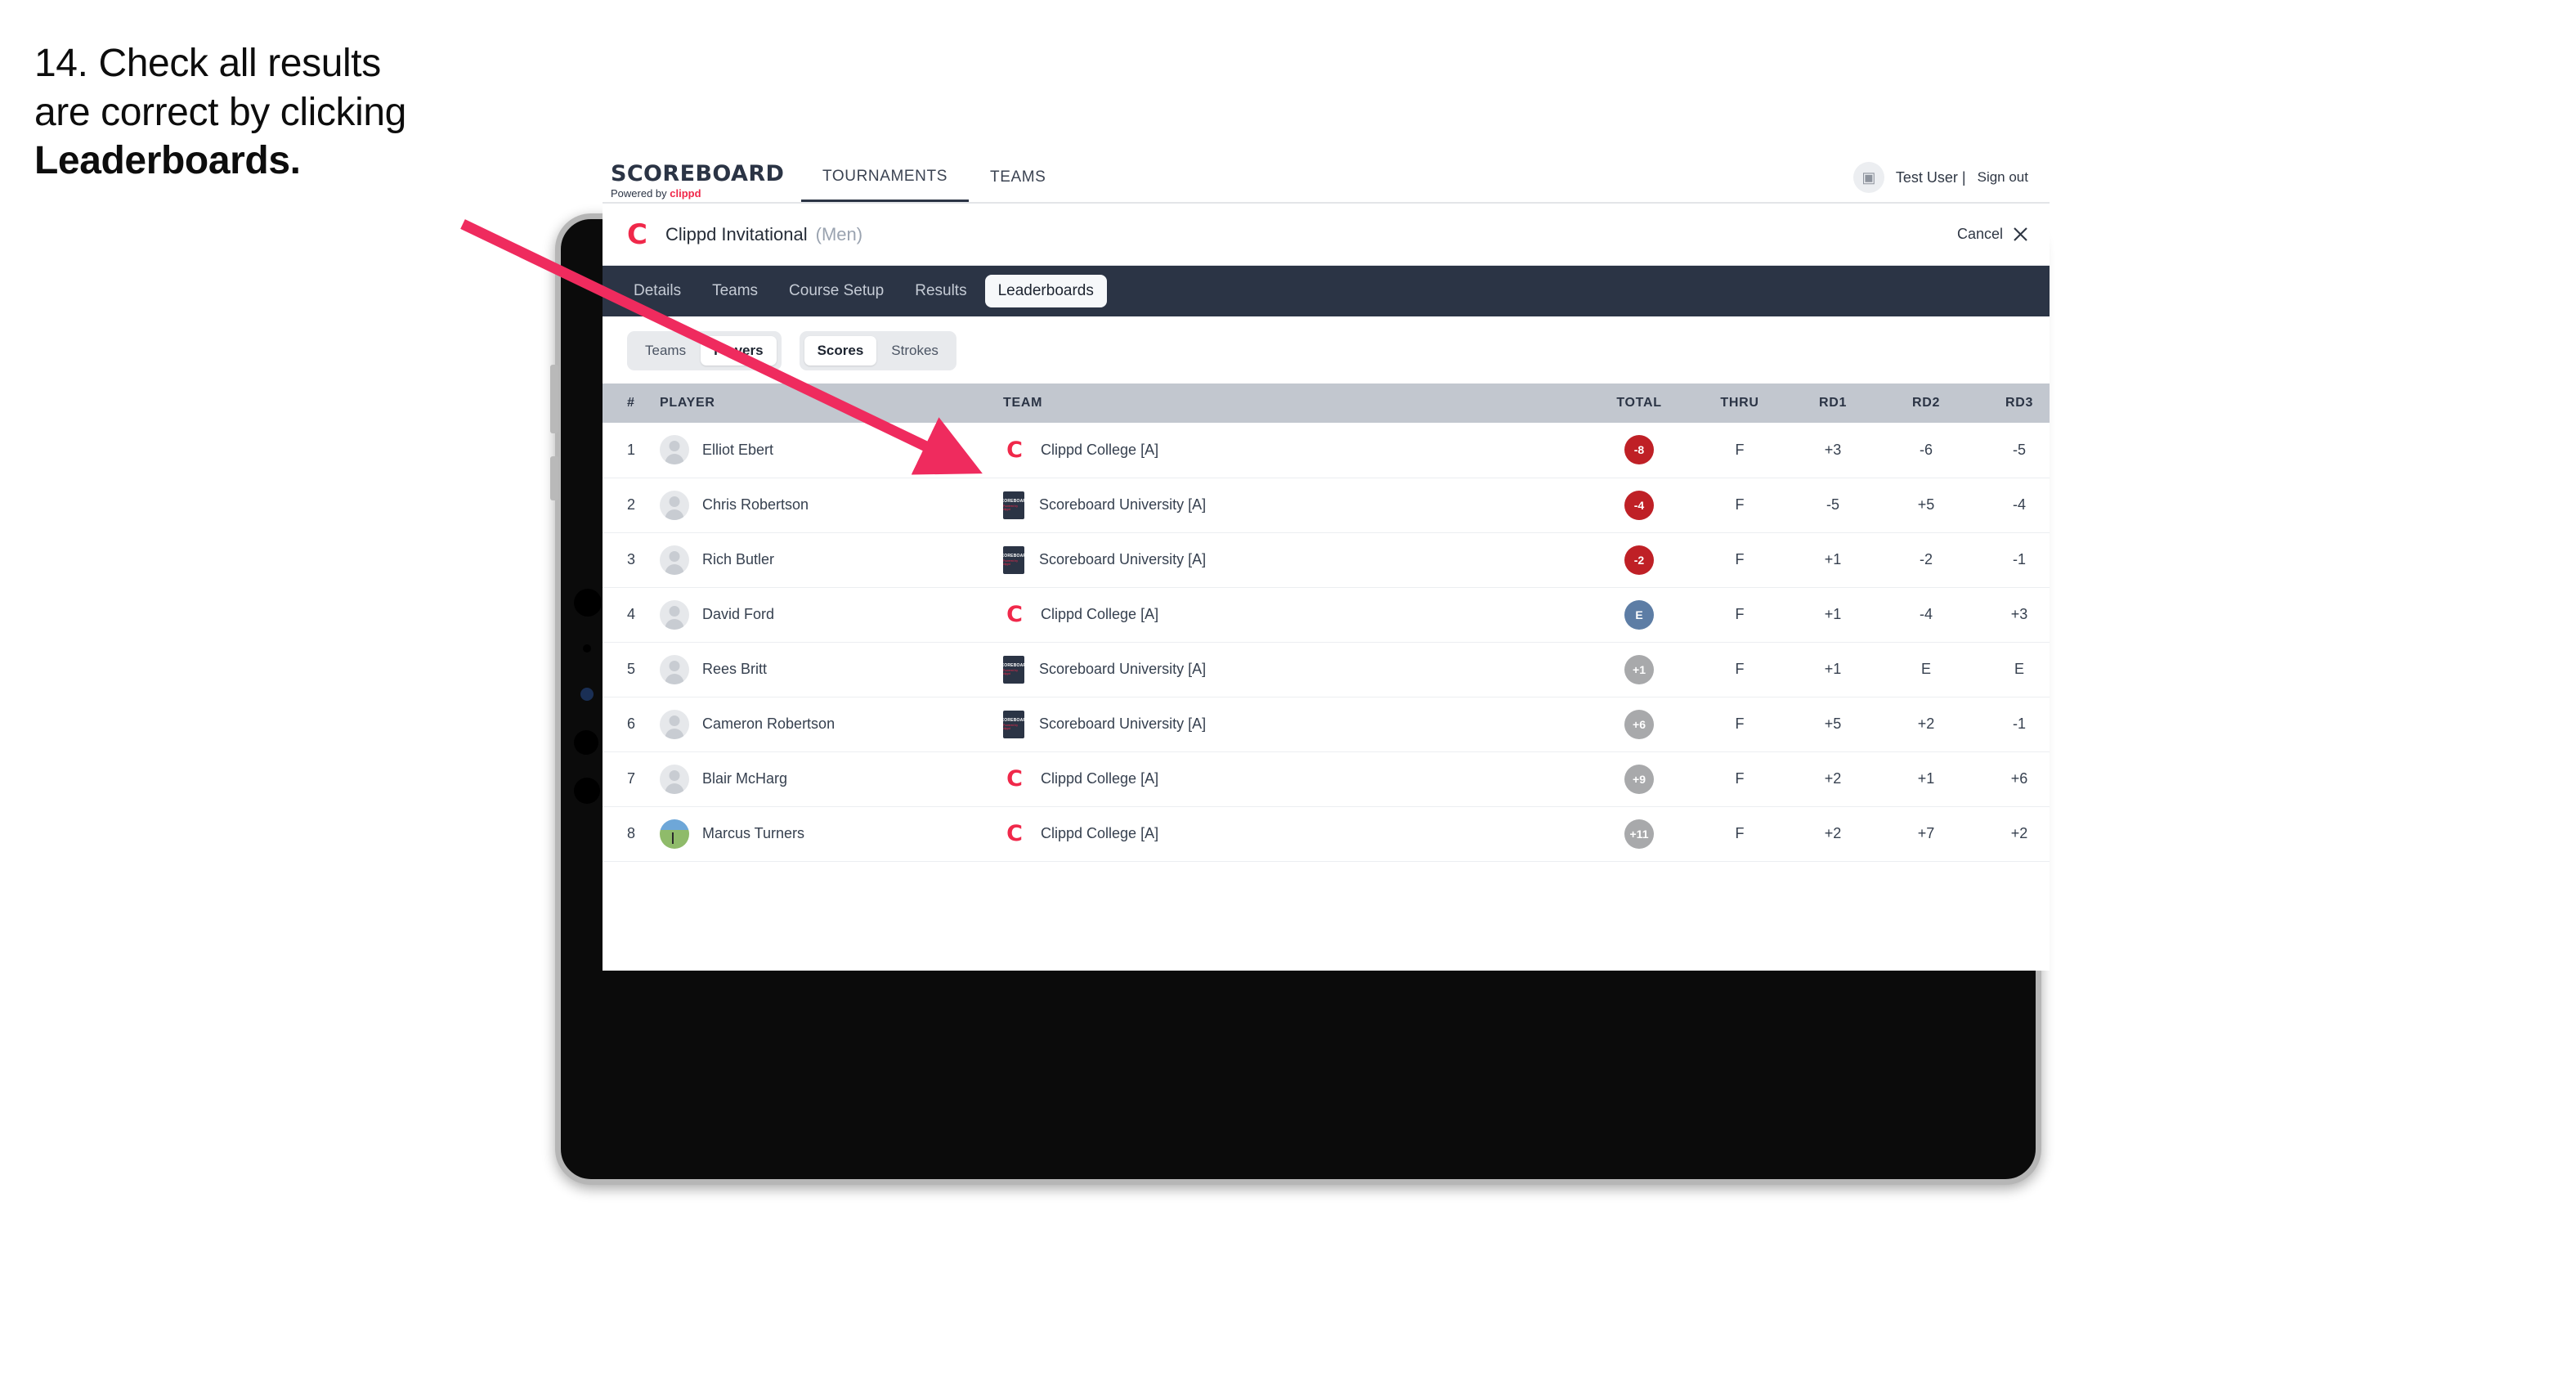  I want to click on cell-rd2: -2, so click(1926, 560).